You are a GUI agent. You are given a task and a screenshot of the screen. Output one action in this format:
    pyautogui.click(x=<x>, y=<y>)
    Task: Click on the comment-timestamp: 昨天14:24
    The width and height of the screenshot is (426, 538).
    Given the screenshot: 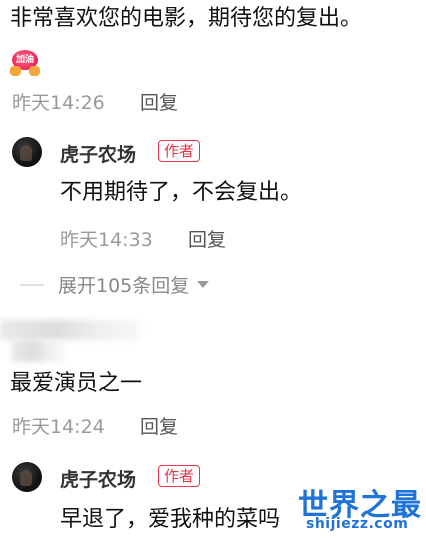 What is the action you would take?
    pyautogui.click(x=58, y=427)
    